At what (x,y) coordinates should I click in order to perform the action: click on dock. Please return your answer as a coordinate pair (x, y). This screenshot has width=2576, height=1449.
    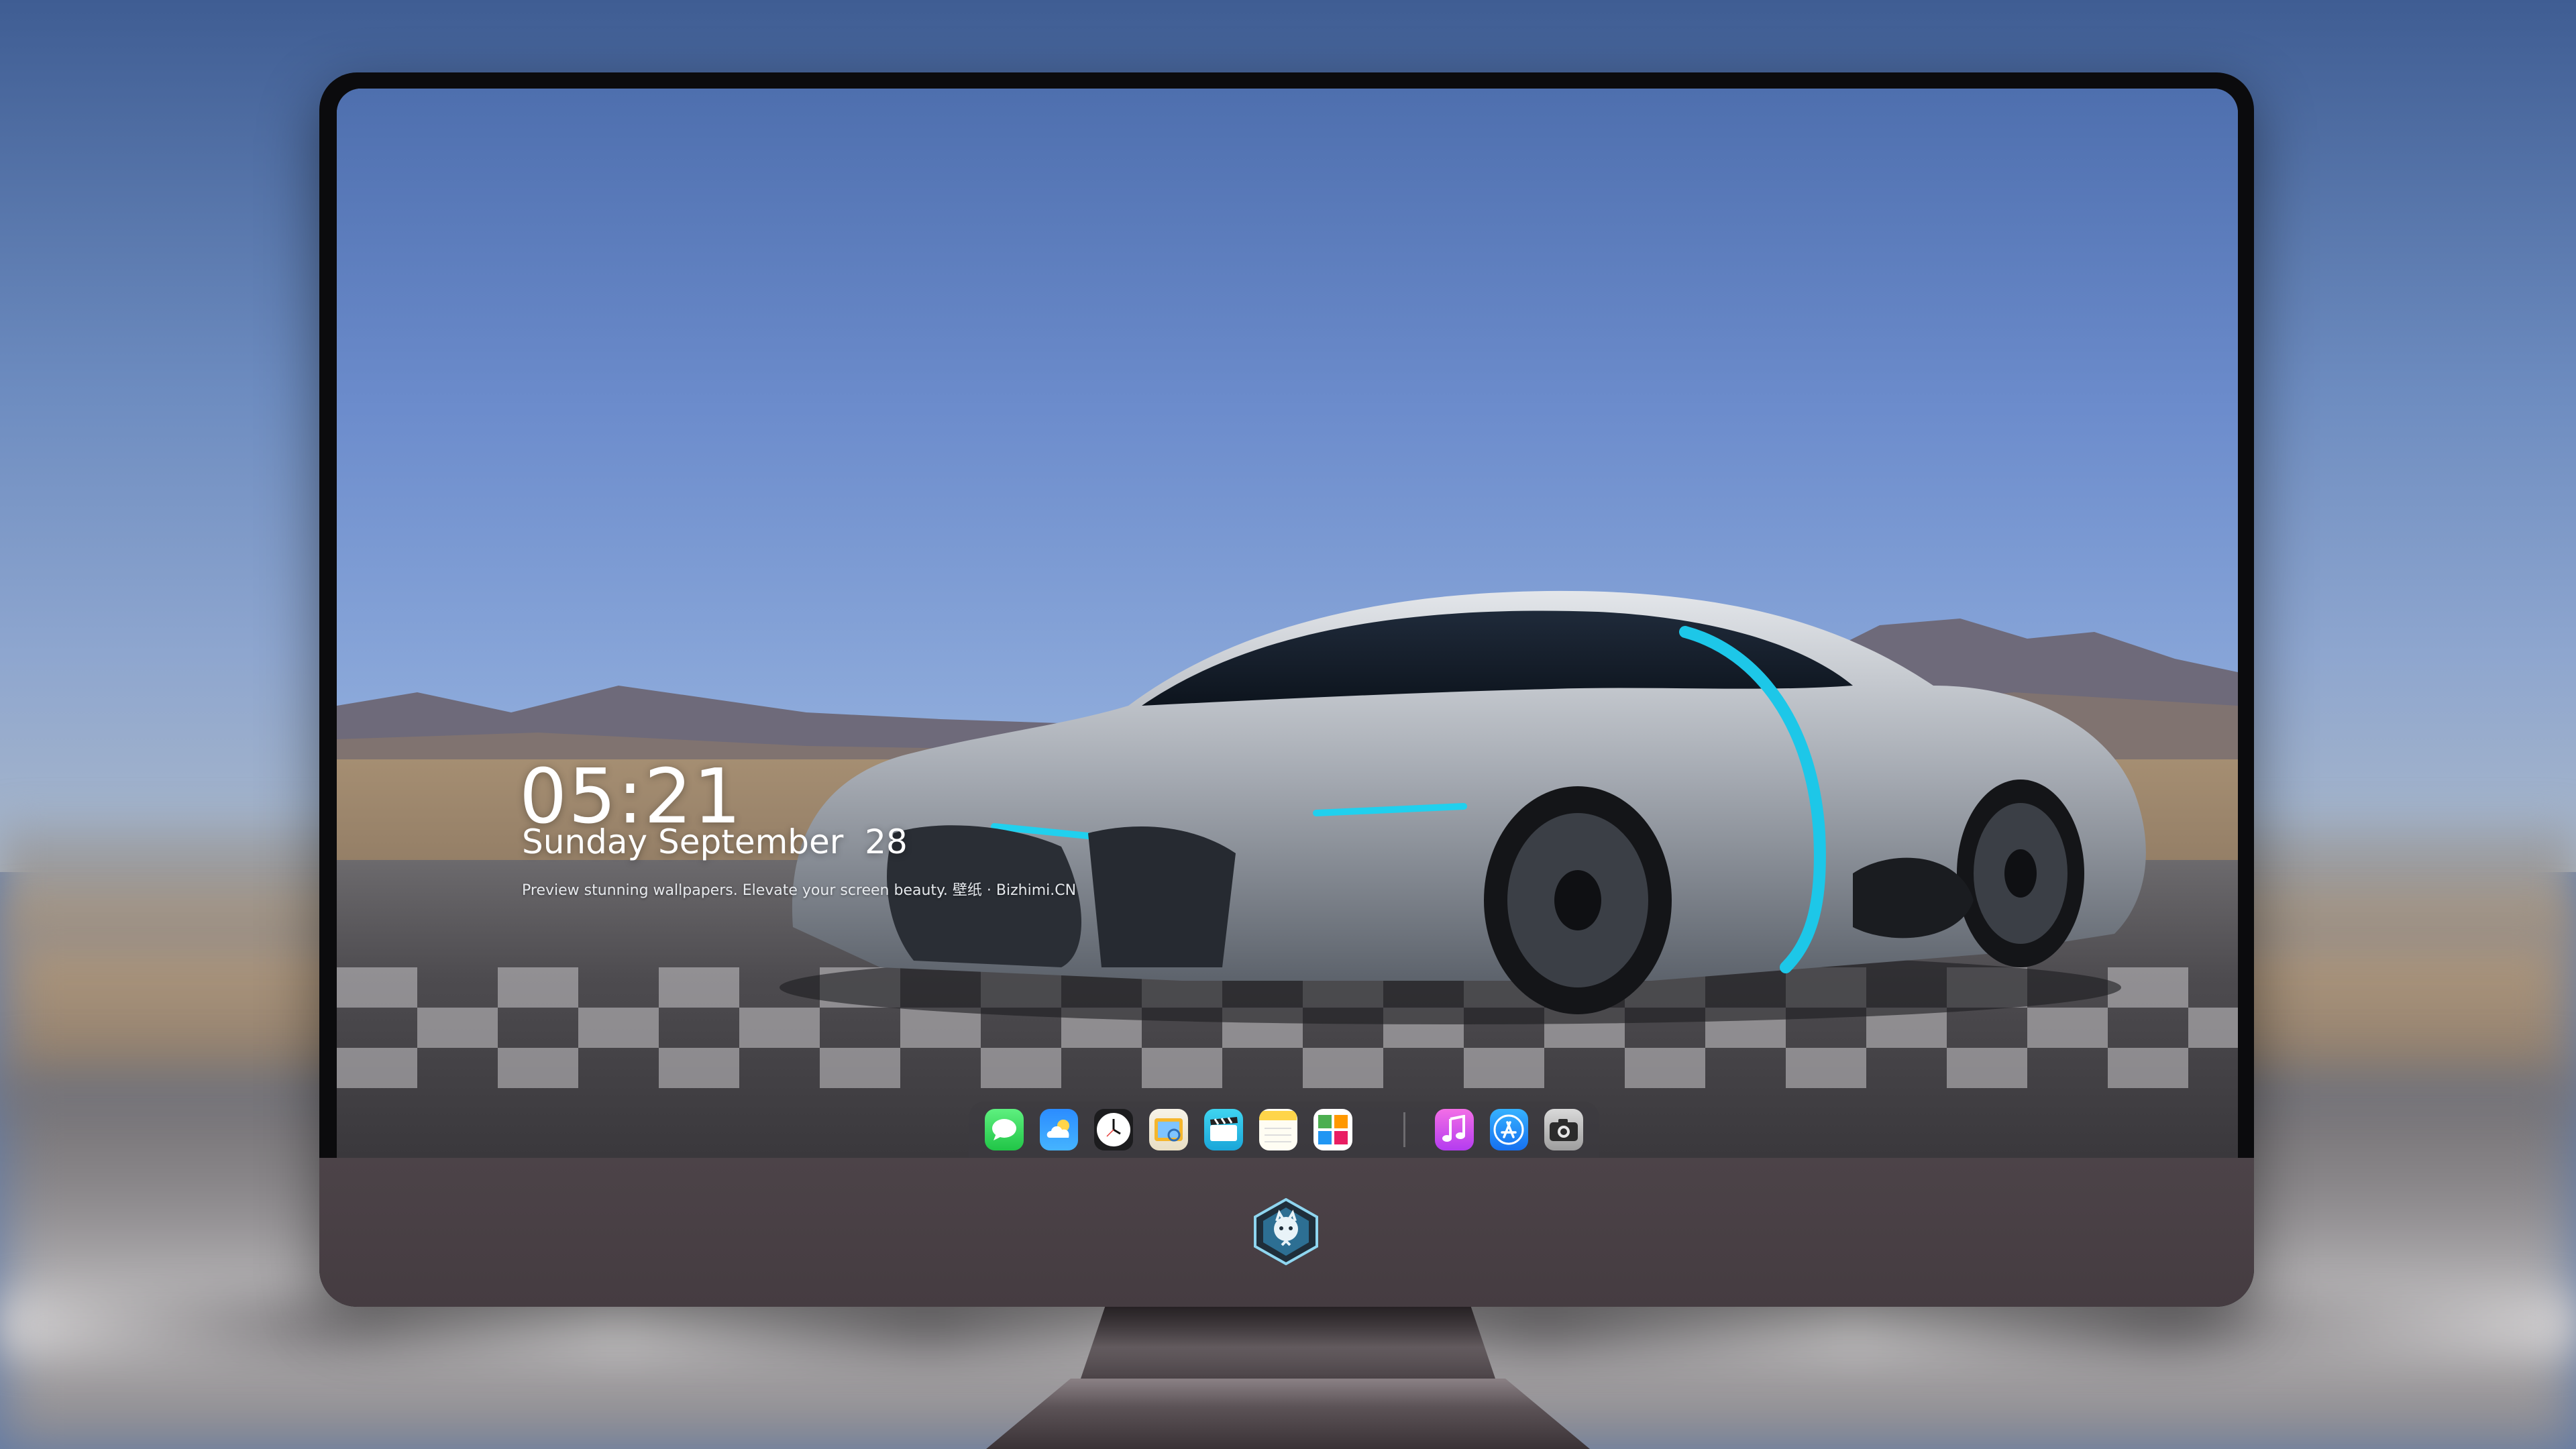
    Looking at the image, I should click on (1284, 1130).